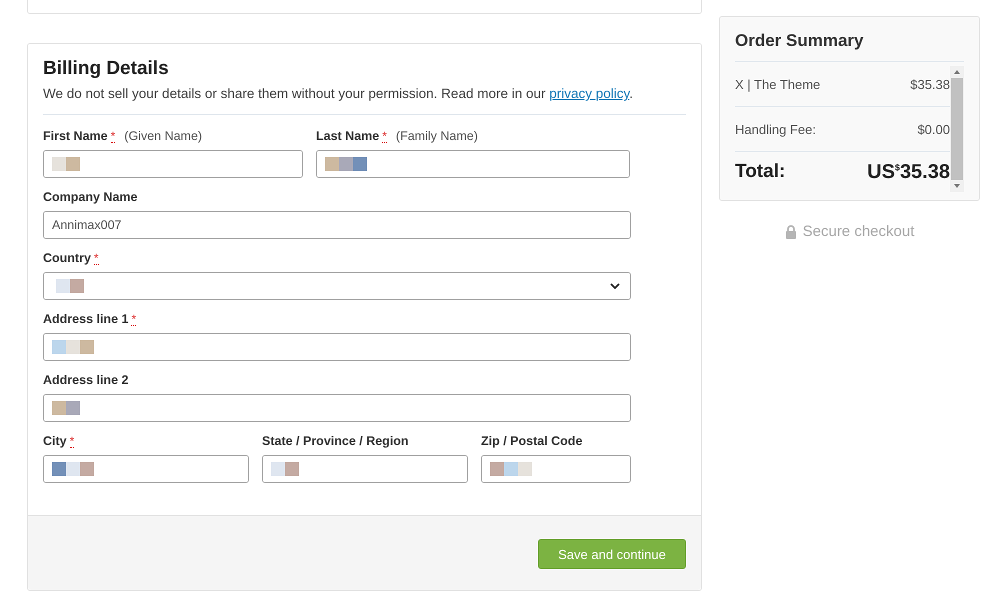  What do you see at coordinates (106, 69) in the screenshot?
I see `section-title: Billing Details` at bounding box center [106, 69].